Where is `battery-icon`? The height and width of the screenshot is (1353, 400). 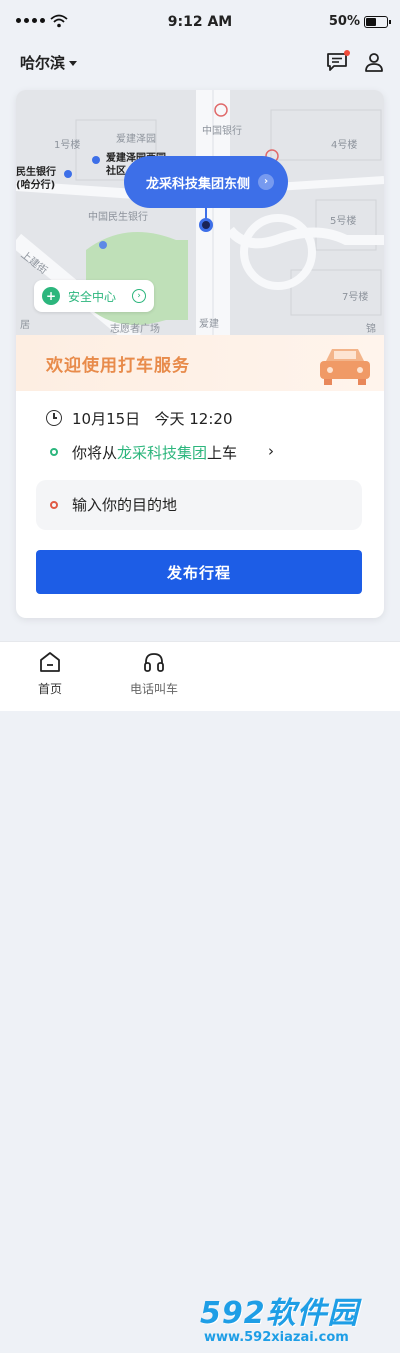
battery-icon is located at coordinates (377, 22).